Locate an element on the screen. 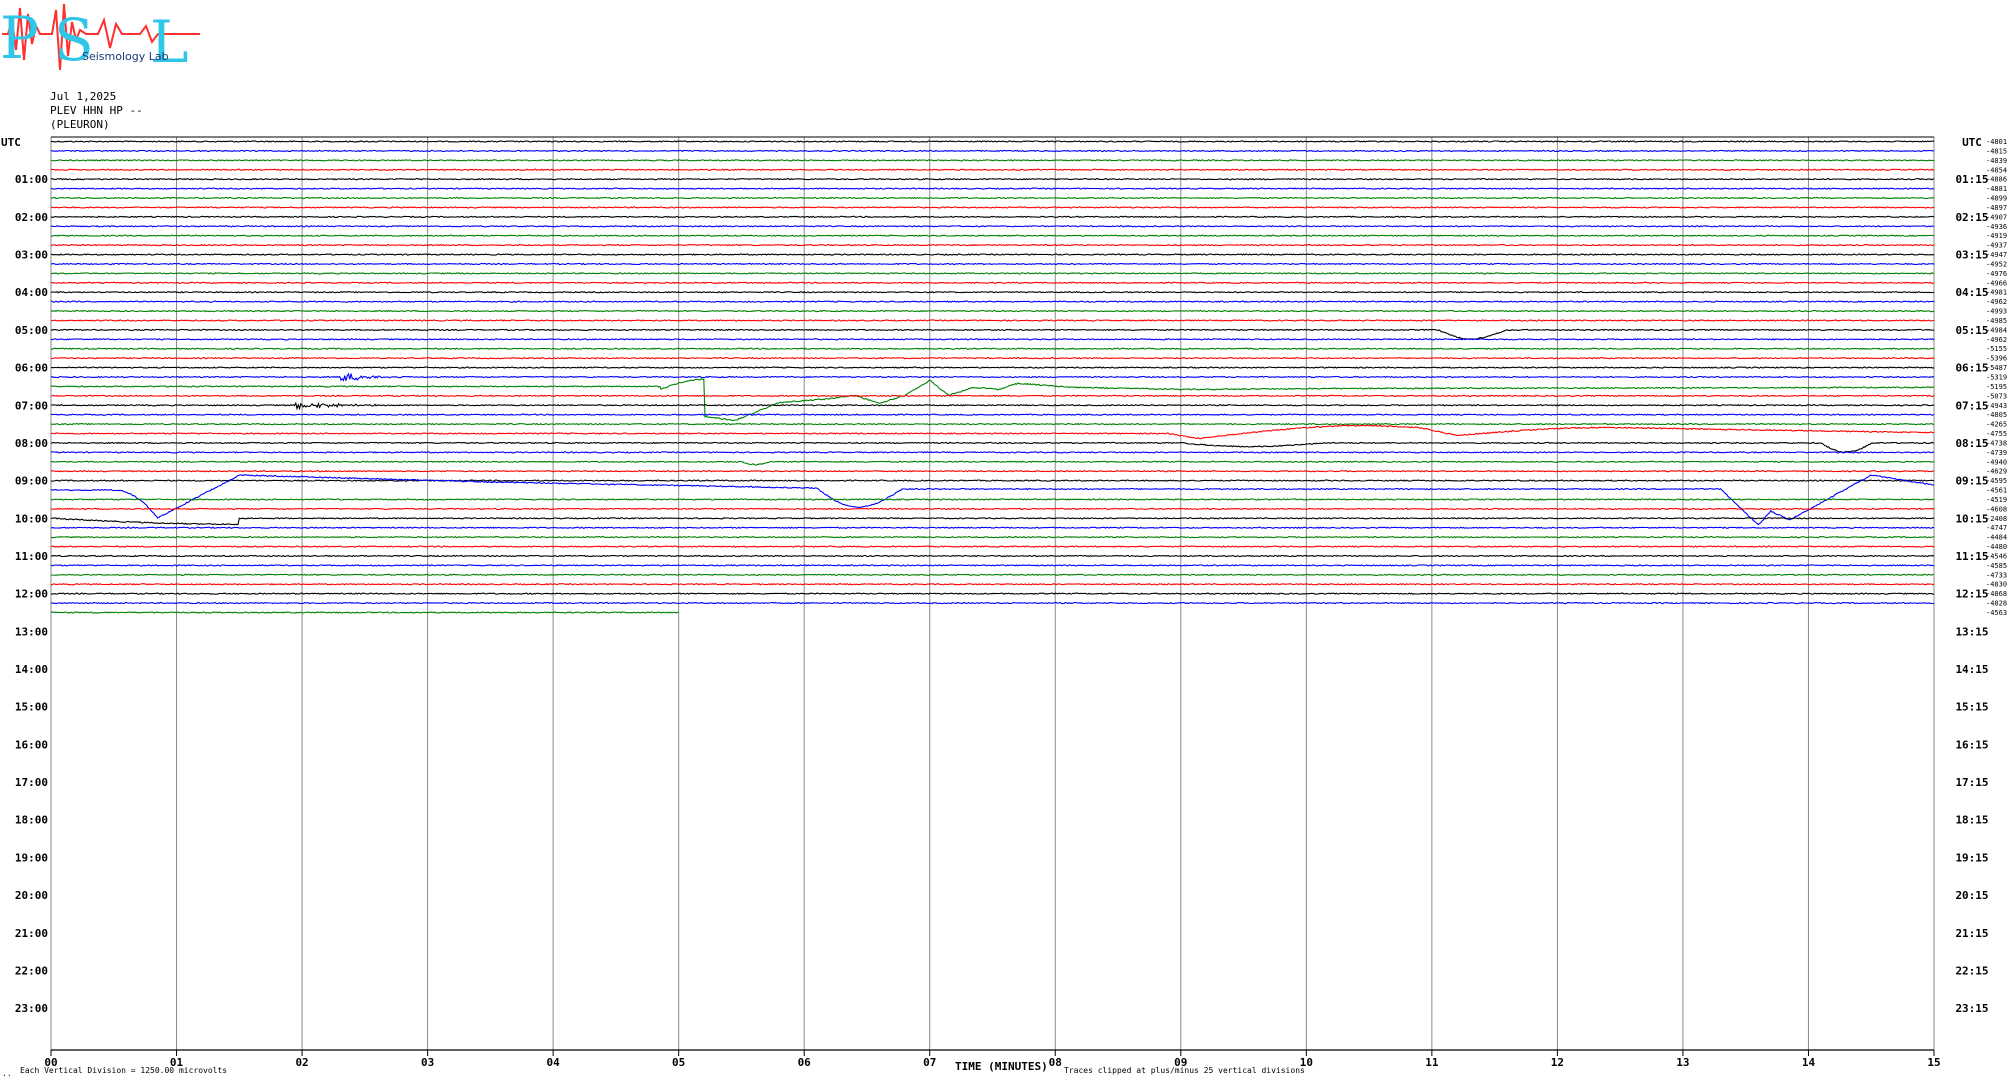 Image resolution: width=2010 pixels, height=1080 pixels. left-hour-label: 19:00 is located at coordinates (31, 857).